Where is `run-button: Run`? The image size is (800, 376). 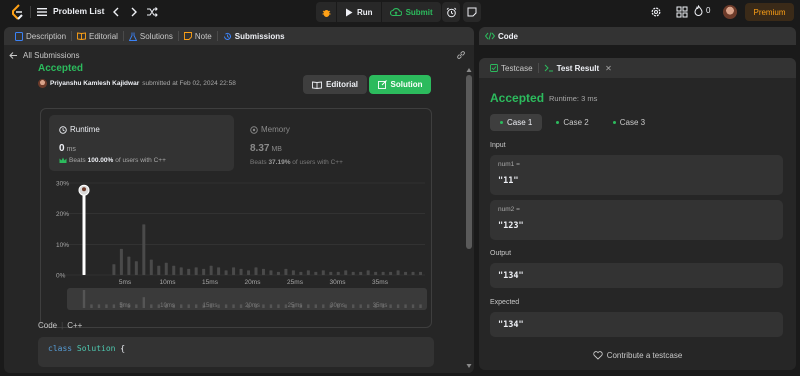
run-button: Run is located at coordinates (358, 12).